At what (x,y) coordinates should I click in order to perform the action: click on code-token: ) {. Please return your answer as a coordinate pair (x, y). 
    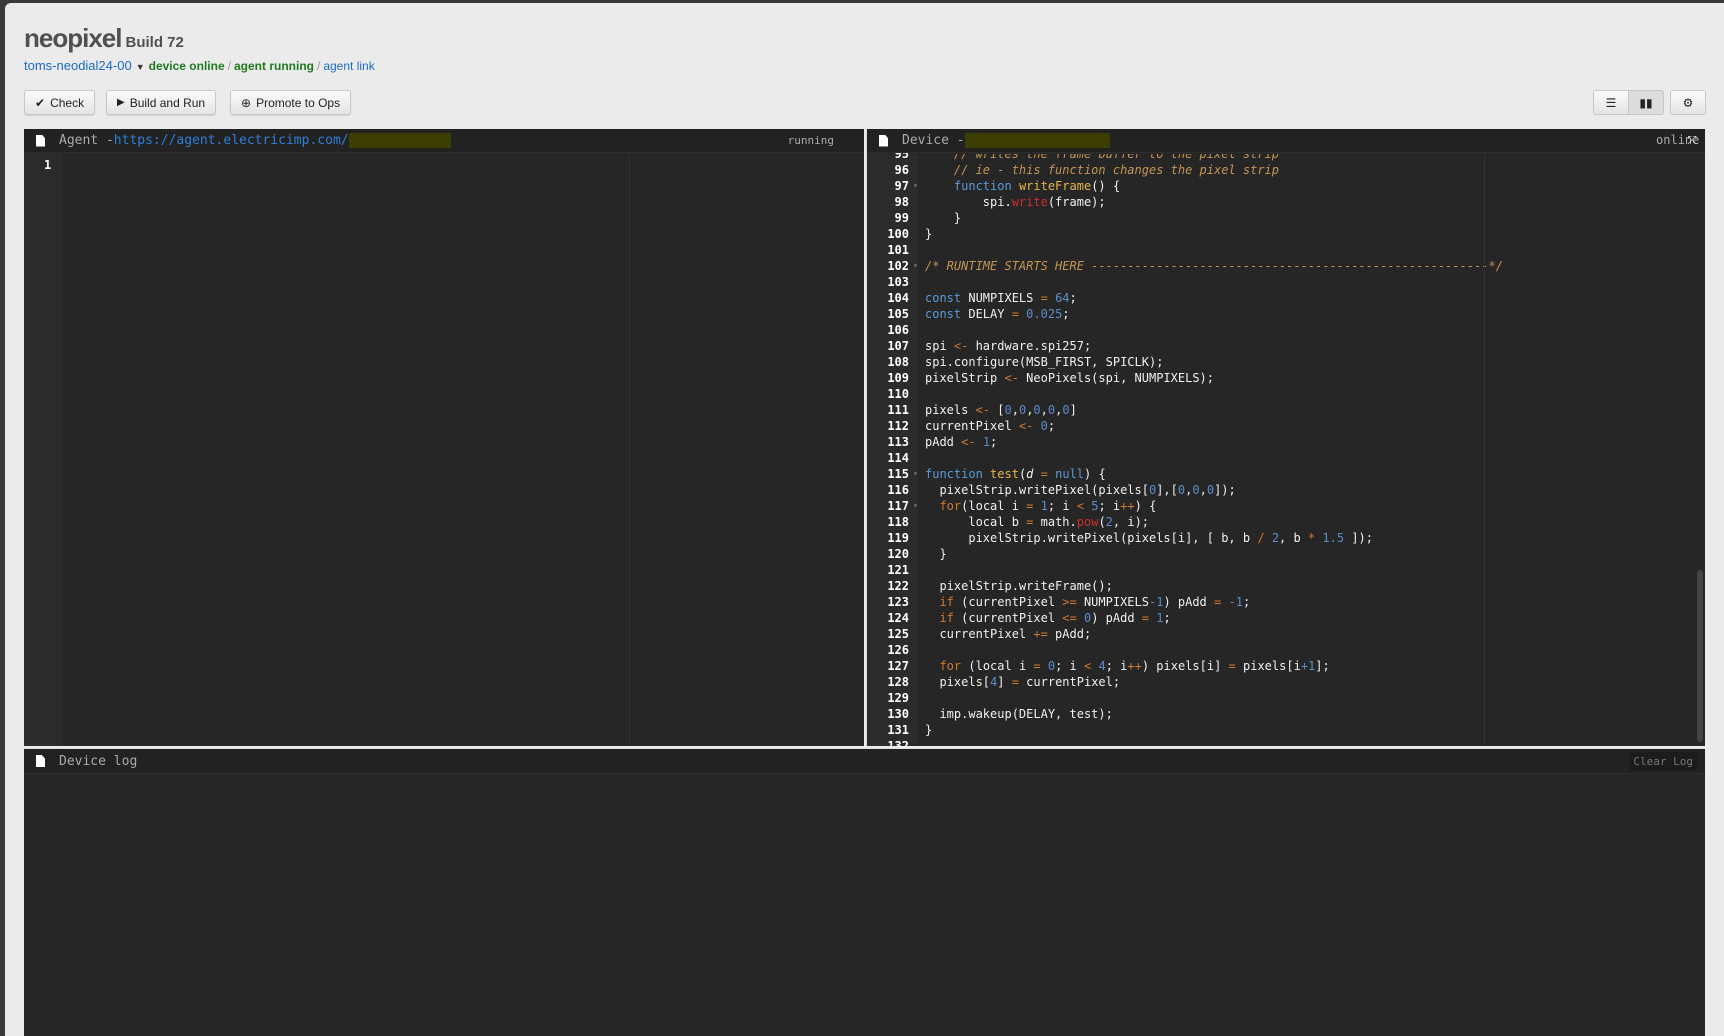
    Looking at the image, I should click on (1095, 474).